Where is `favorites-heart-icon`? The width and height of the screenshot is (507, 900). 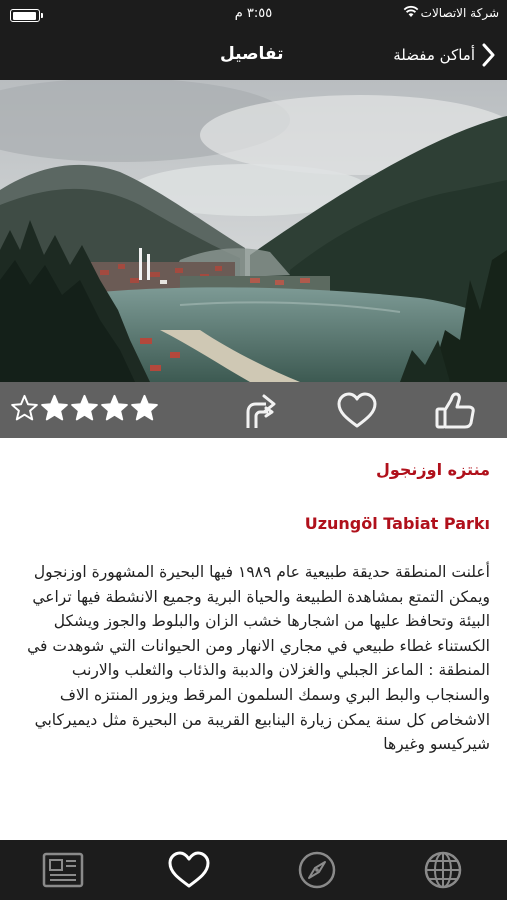 favorites-heart-icon is located at coordinates (189, 869).